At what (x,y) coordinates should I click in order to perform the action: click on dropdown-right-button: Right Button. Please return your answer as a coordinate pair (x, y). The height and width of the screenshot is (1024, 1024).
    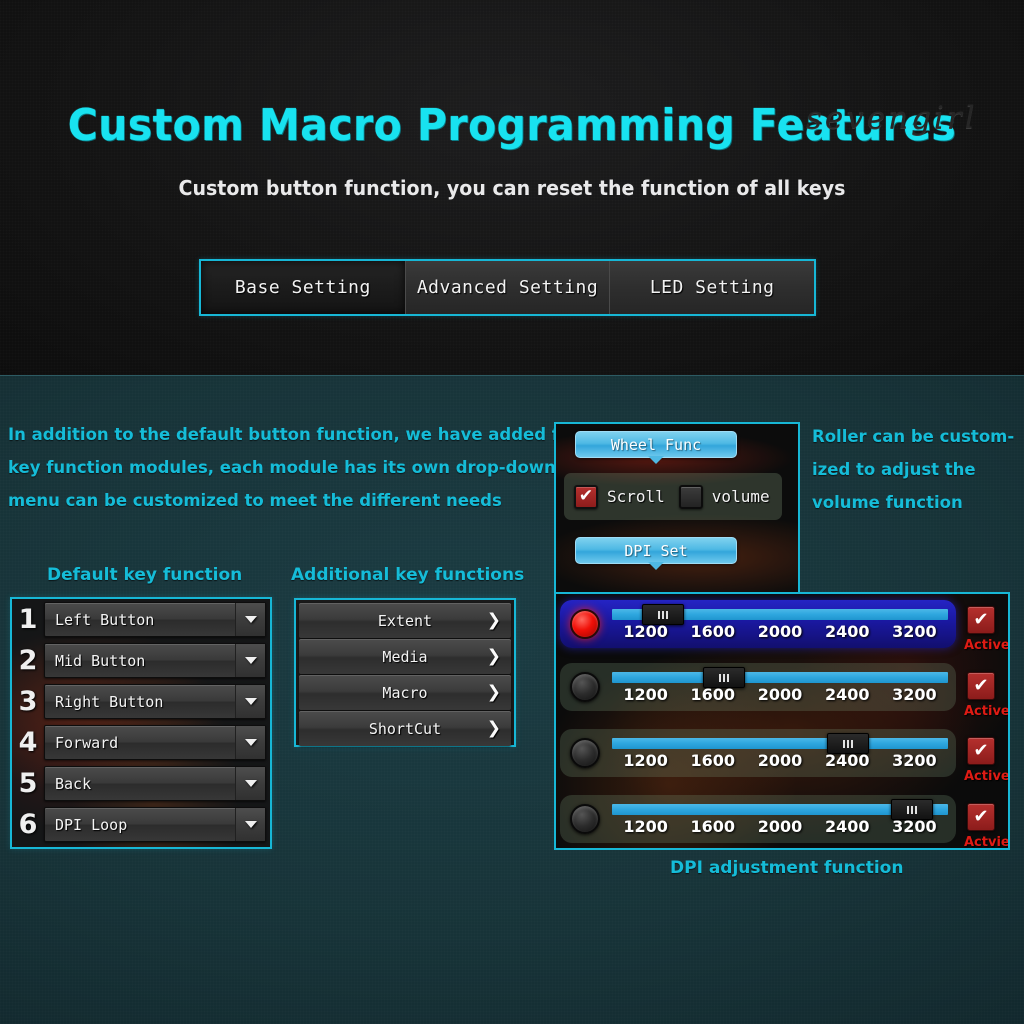
    Looking at the image, I should click on (155, 701).